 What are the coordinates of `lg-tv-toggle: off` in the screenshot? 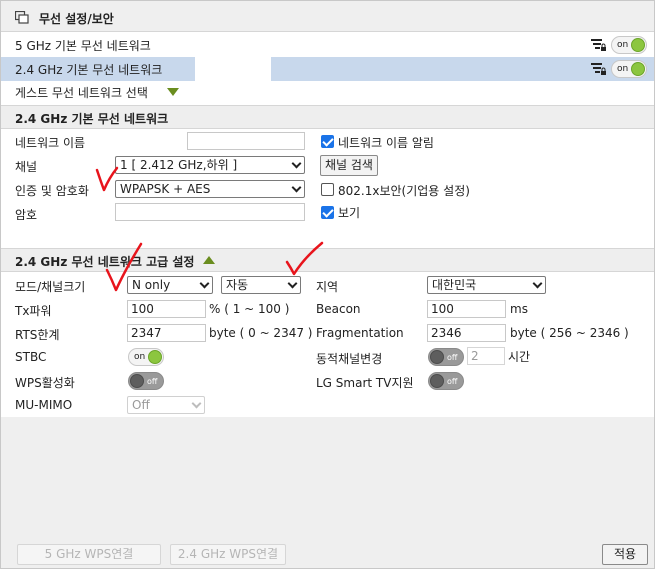 It's located at (446, 381).